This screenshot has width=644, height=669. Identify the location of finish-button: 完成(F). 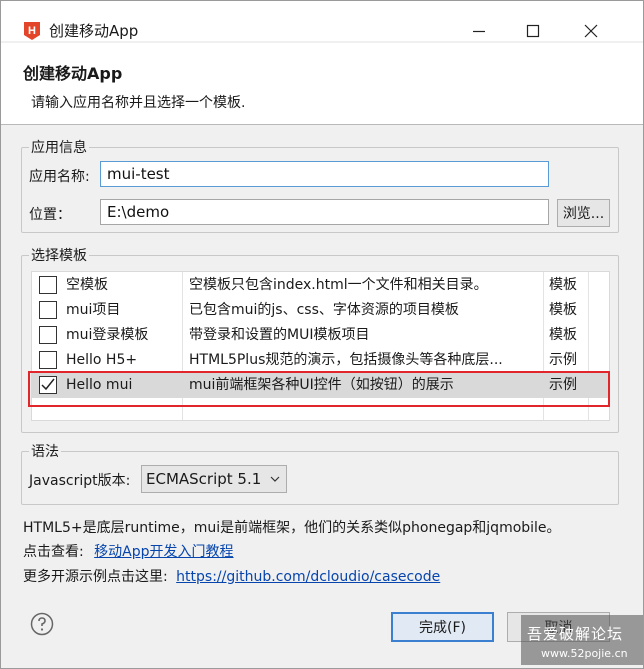
(442, 627).